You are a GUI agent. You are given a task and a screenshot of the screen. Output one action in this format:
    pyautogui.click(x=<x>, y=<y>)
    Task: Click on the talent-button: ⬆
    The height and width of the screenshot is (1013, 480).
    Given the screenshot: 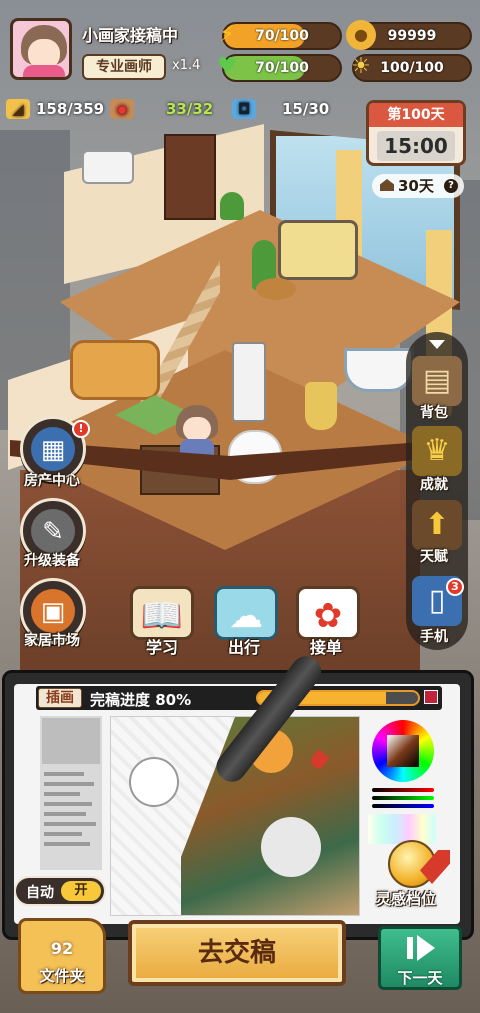 What is the action you would take?
    pyautogui.click(x=437, y=525)
    